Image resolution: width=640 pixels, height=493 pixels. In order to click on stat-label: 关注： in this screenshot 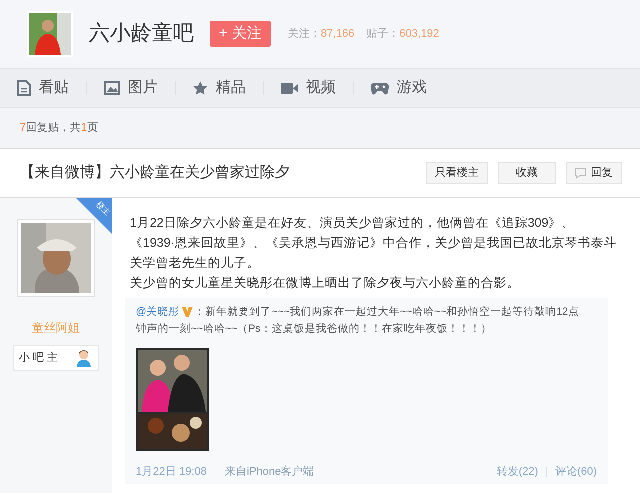, I will do `click(304, 34)`.